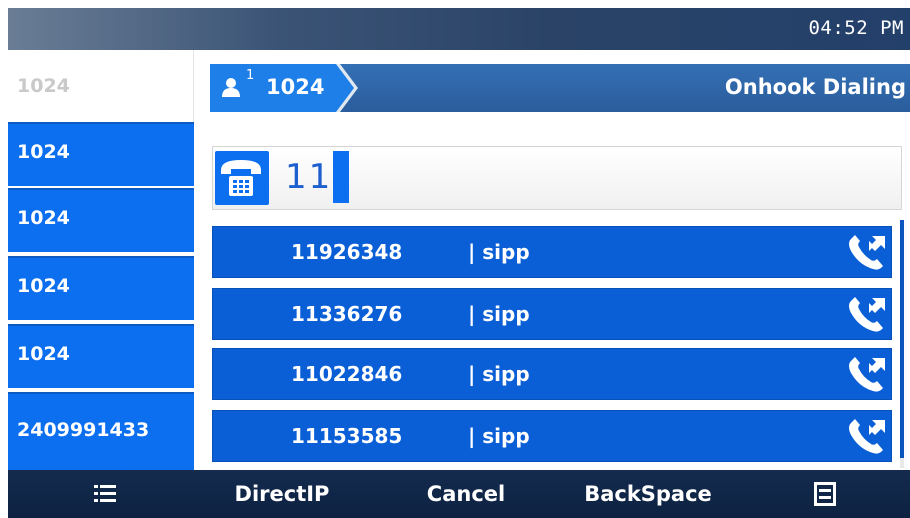 This screenshot has width=910, height=518. I want to click on account-item: 2409991433, so click(101, 431).